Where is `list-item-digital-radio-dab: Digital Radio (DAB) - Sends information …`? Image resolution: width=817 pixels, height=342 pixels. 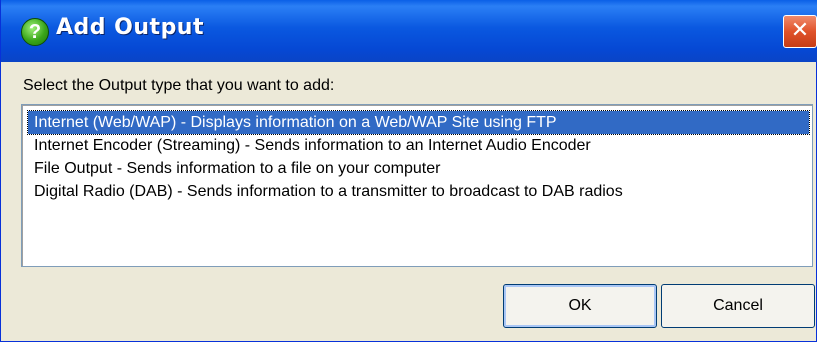 list-item-digital-radio-dab: Digital Radio (DAB) - Sends information … is located at coordinates (328, 191).